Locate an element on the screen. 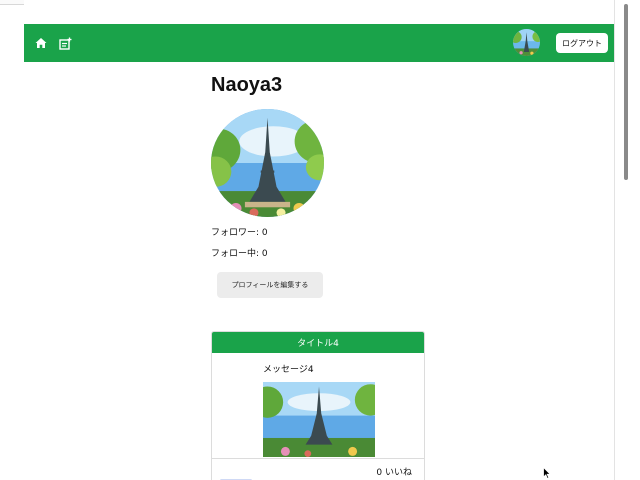 This screenshot has height=480, width=640. followers-count: フォロワー: 0 is located at coordinates (239, 233).